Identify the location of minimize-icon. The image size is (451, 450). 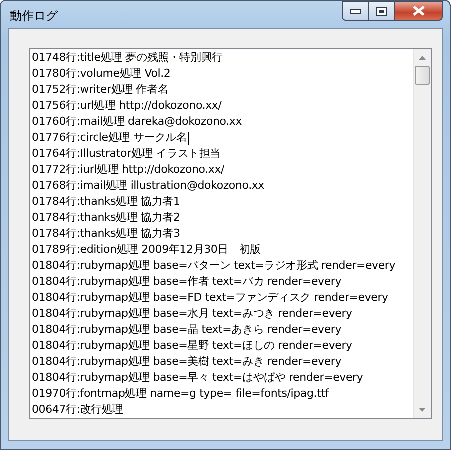
(355, 11).